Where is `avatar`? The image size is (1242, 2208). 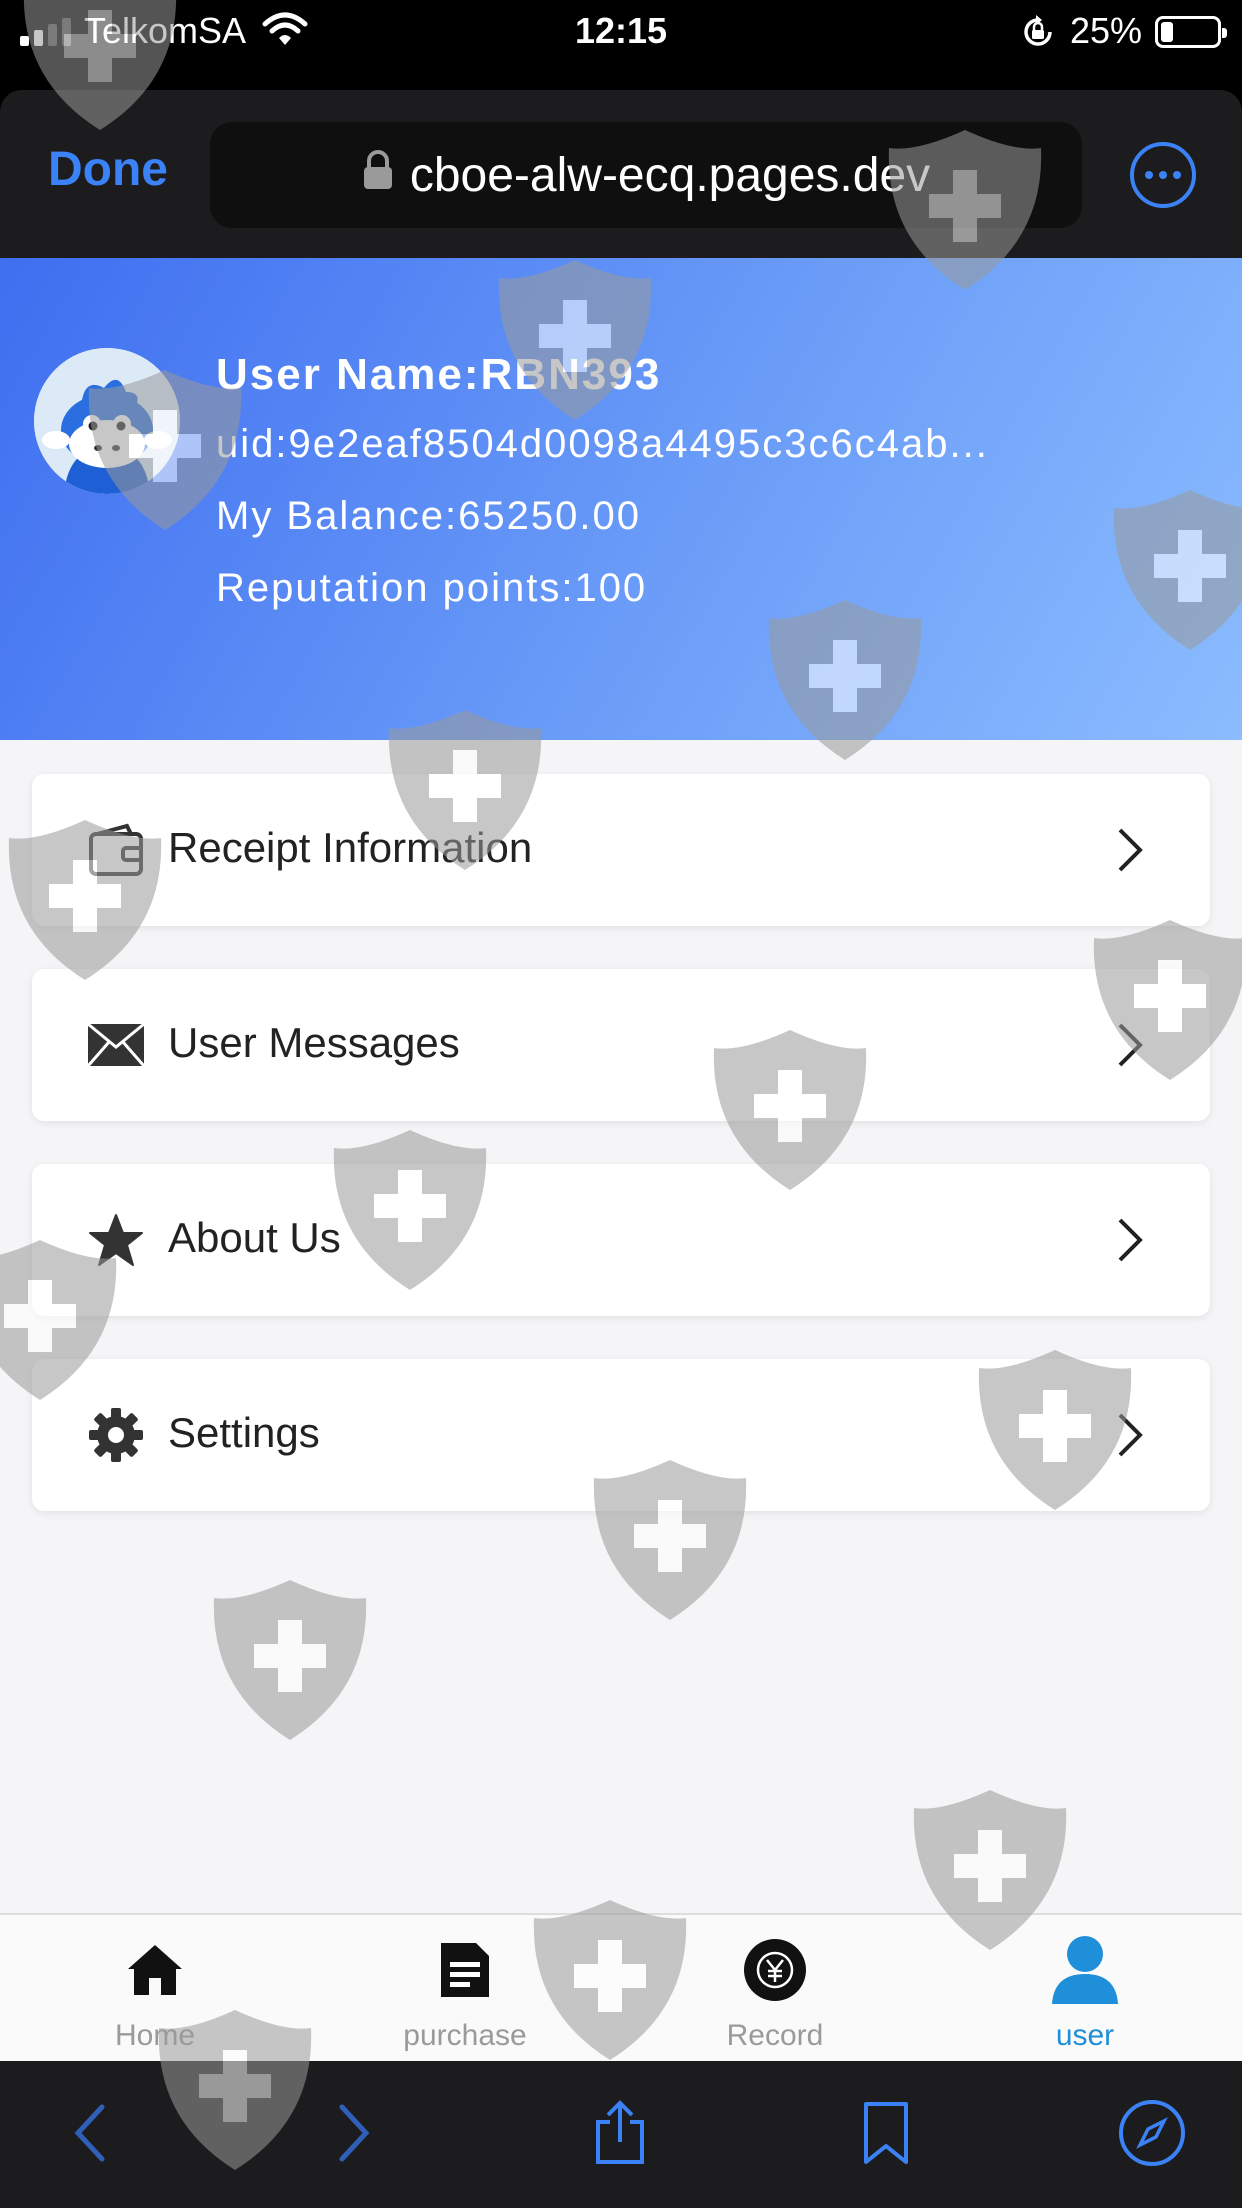 avatar is located at coordinates (107, 421).